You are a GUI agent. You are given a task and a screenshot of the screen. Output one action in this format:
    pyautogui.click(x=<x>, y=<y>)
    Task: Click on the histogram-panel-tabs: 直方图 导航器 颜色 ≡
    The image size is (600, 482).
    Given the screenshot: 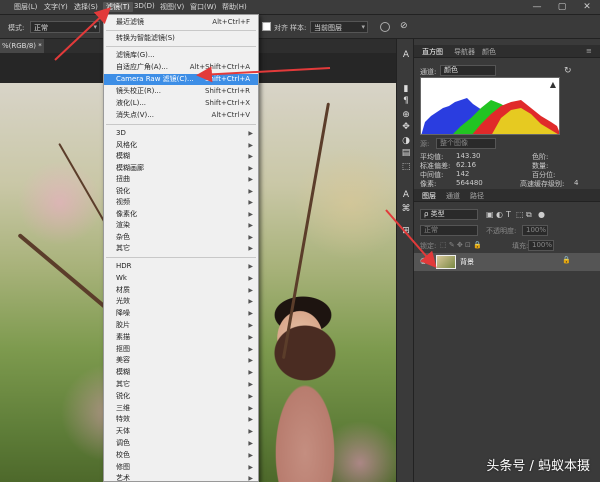 What is the action you would take?
    pyautogui.click(x=507, y=51)
    